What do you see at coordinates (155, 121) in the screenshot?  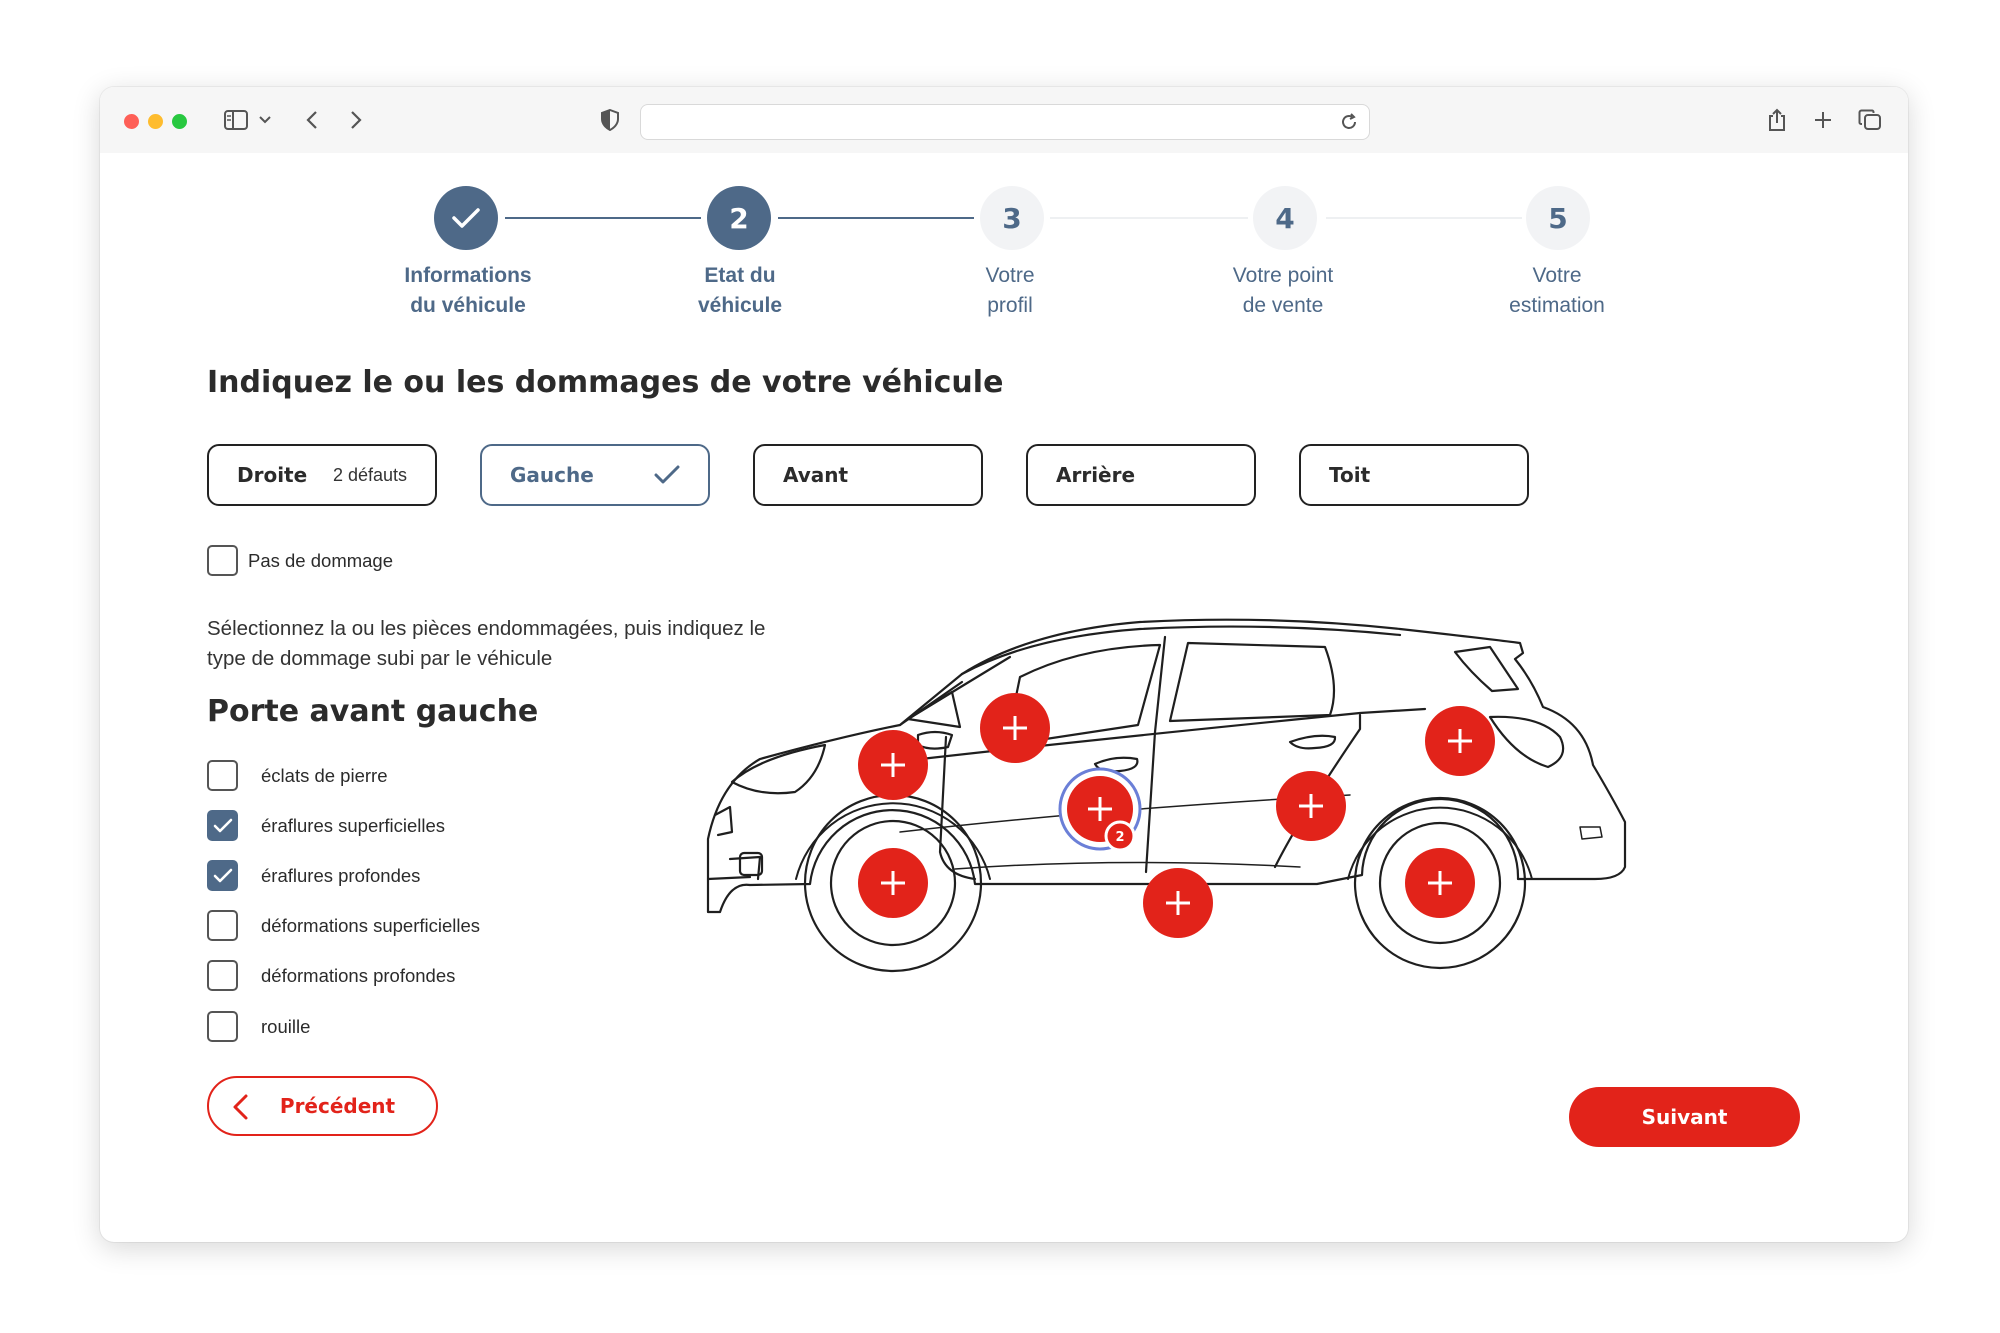 I see `minimize-window-button` at bounding box center [155, 121].